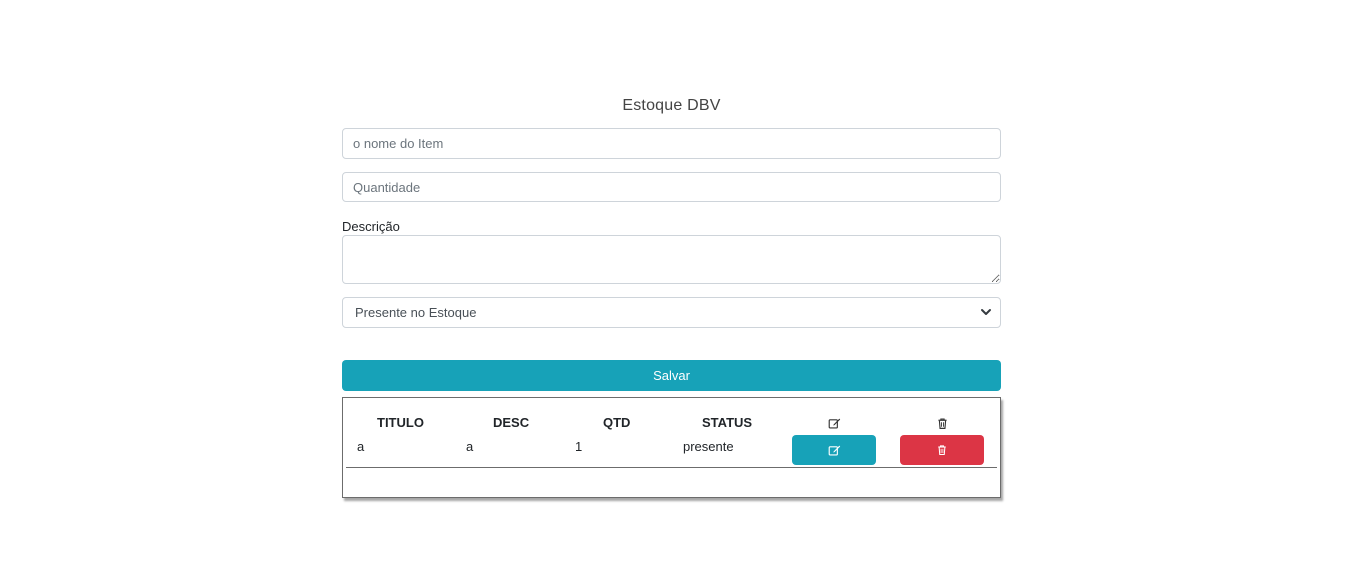  Describe the element at coordinates (671, 375) in the screenshot. I see `save-button: Salvar` at that location.